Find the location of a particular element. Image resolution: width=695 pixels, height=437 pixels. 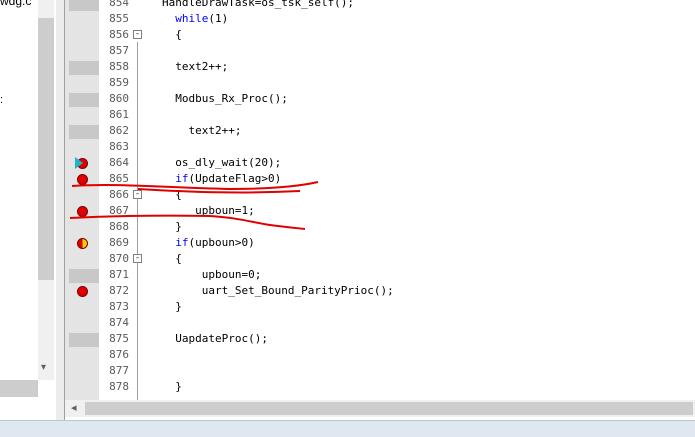

project-file-item: wdg.c is located at coordinates (15, 4).